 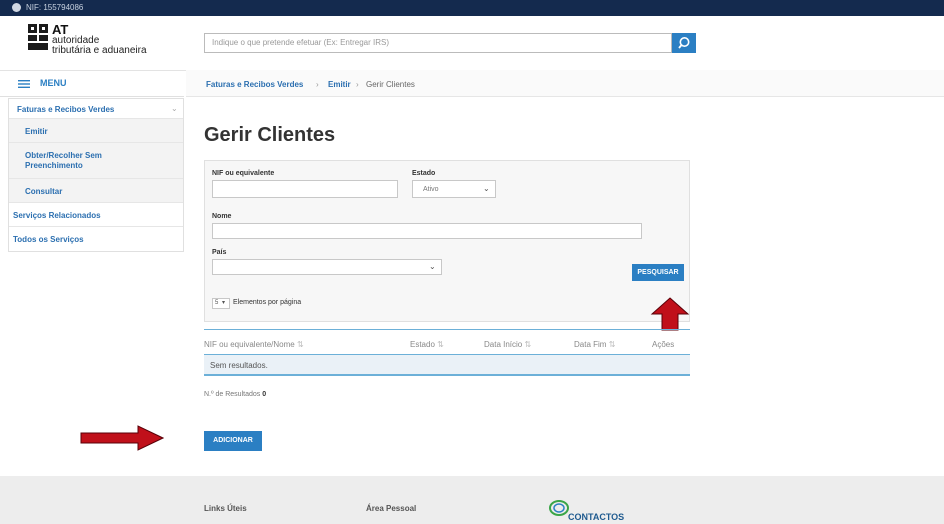 I want to click on nome-input, so click(x=427, y=231).